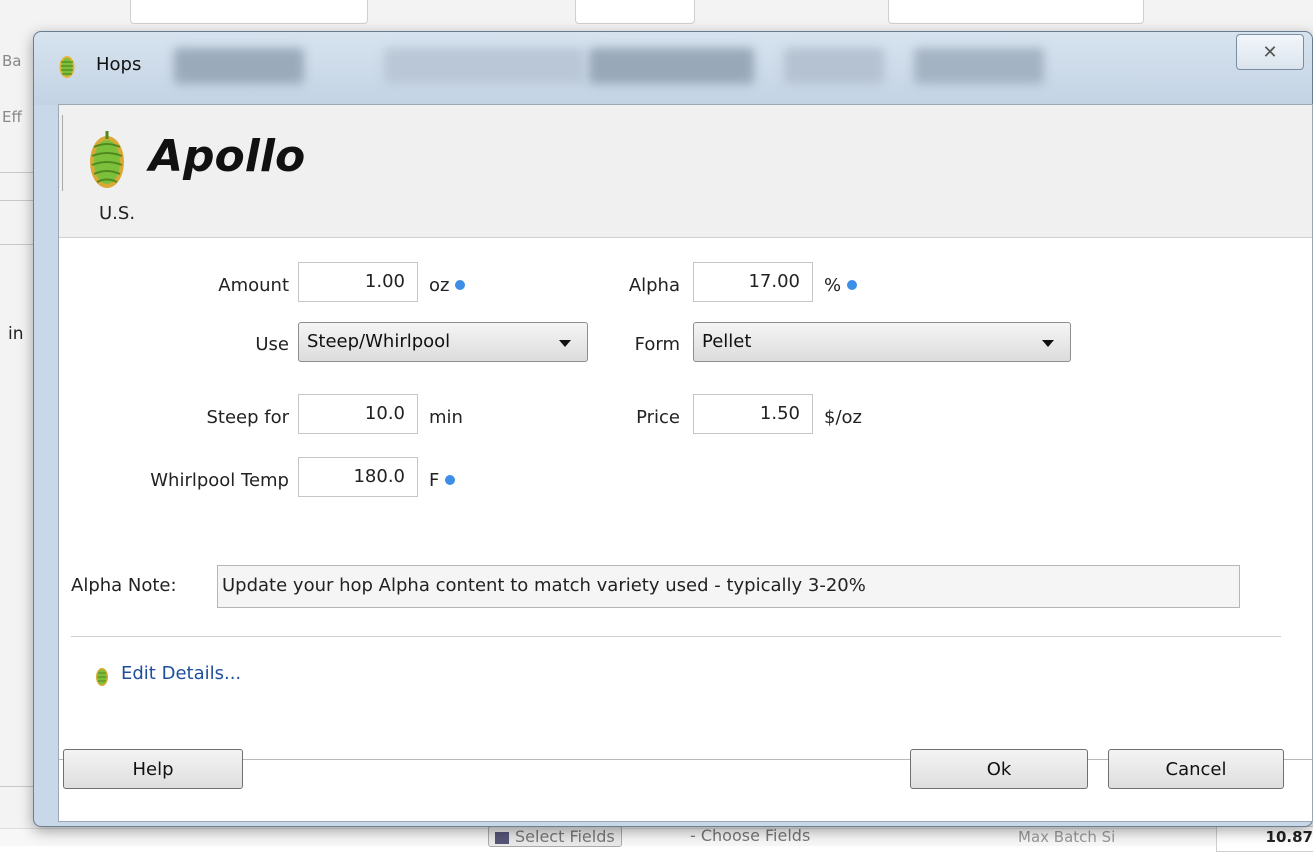  Describe the element at coordinates (750, 835) in the screenshot. I see `bg-choose-fields-text: - Choose Fields` at that location.